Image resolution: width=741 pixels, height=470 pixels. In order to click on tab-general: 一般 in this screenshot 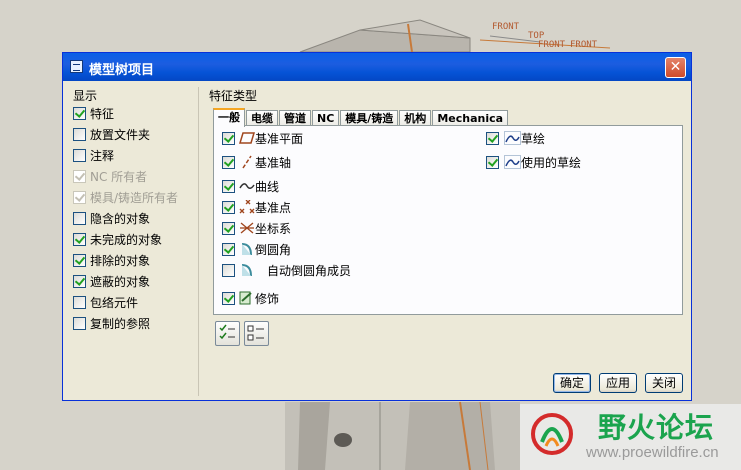, I will do `click(229, 117)`.